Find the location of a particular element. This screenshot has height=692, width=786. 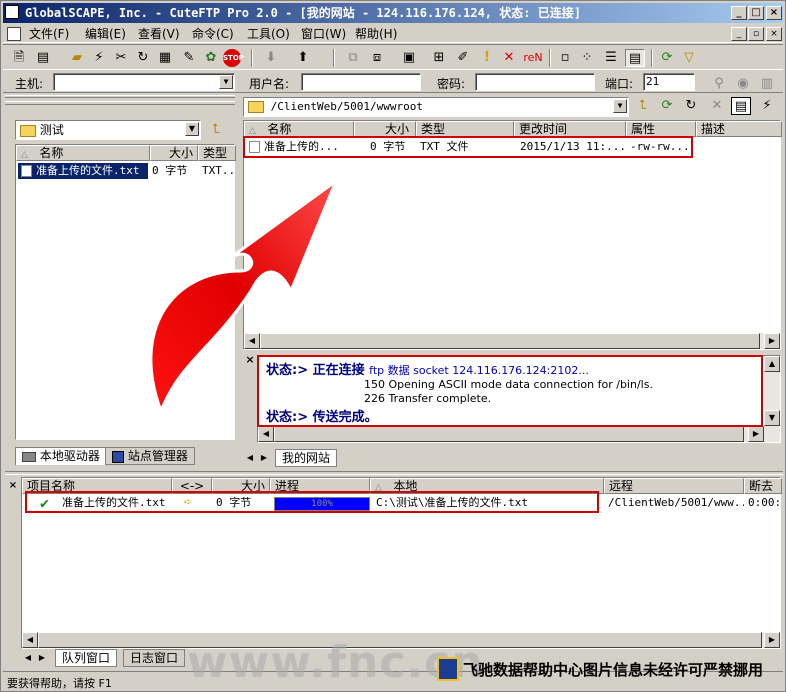

remote-col-attr: 属性 is located at coordinates (661, 129).